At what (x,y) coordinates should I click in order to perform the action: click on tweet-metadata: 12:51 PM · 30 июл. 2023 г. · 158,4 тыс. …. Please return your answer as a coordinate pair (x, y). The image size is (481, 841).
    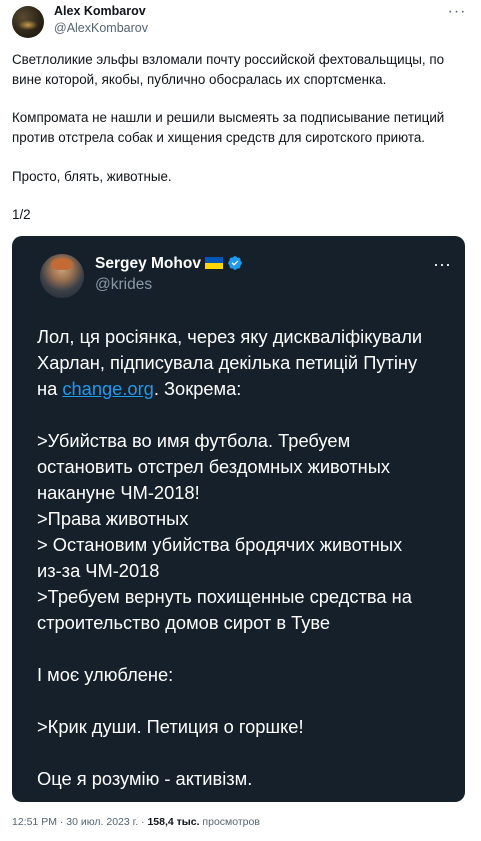
    Looking at the image, I should click on (136, 822).